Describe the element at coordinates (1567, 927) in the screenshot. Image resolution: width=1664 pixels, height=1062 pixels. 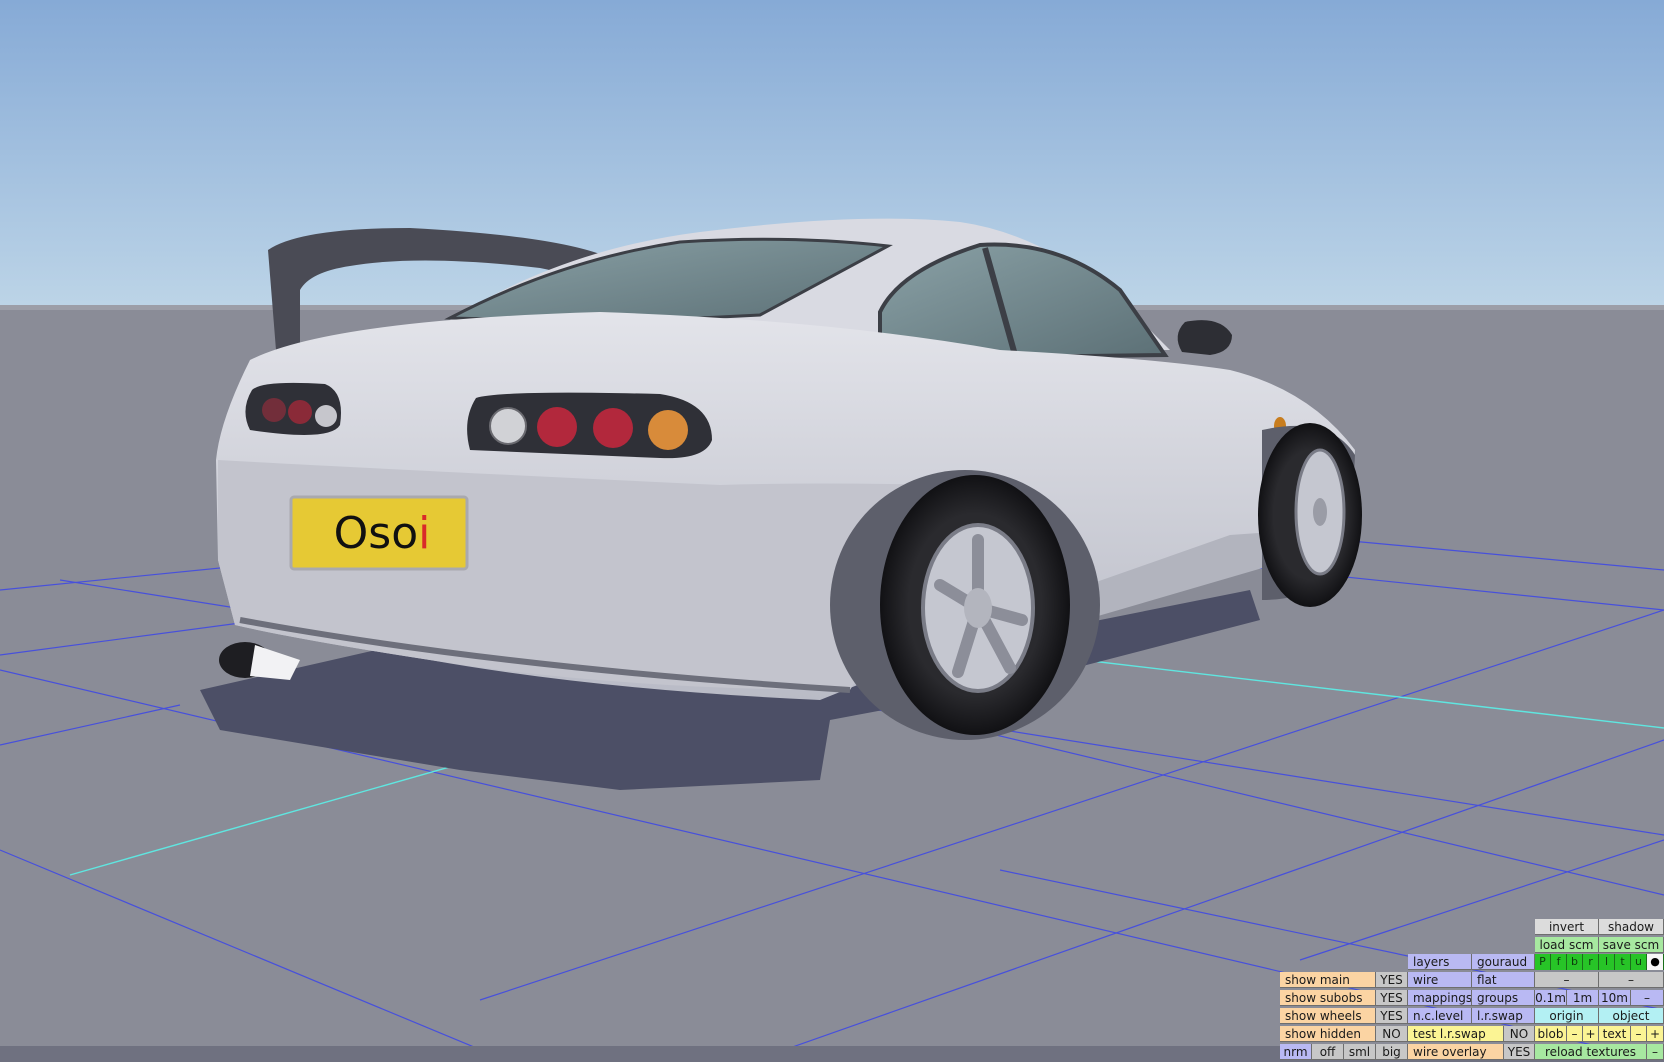
I see `invert-button: invert` at that location.